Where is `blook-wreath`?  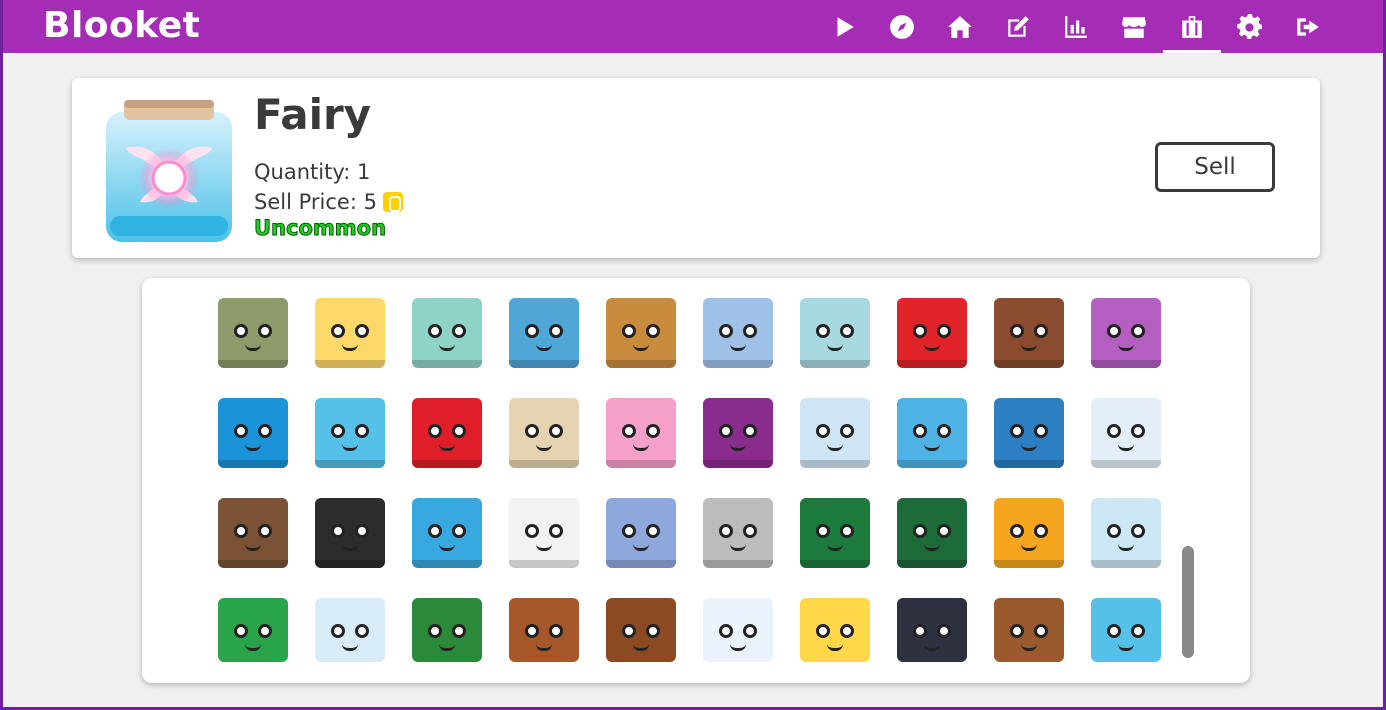
blook-wreath is located at coordinates (447, 630).